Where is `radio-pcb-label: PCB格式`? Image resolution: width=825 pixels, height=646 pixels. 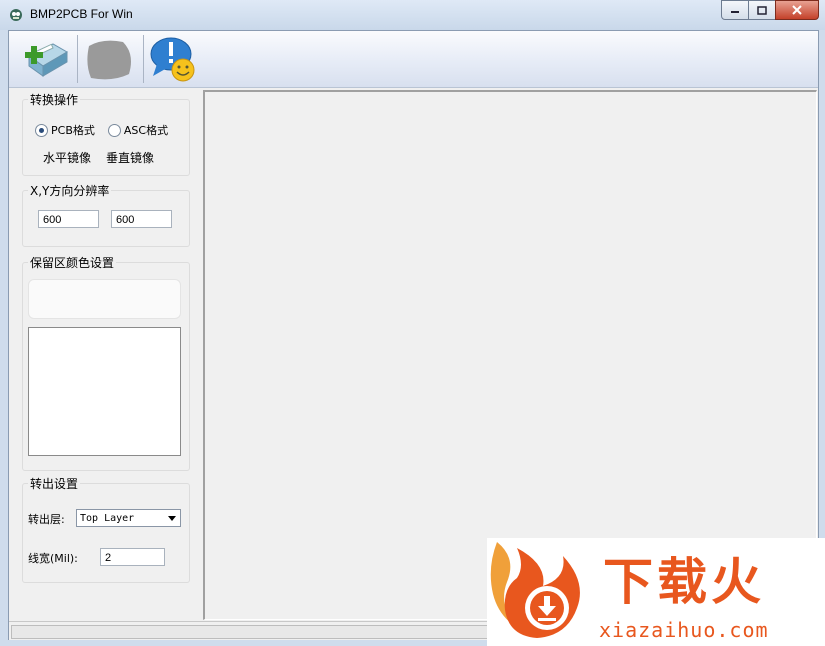 radio-pcb-label: PCB格式 is located at coordinates (73, 130).